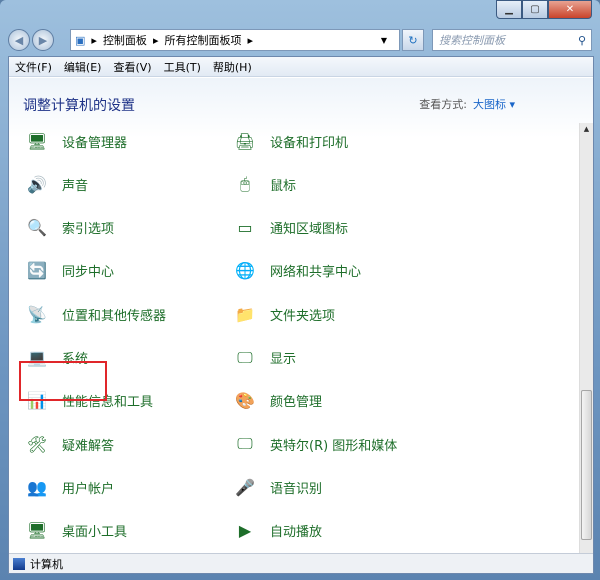 The height and width of the screenshot is (580, 600). I want to click on control-panel-item: 🔄 同步中心, so click(68, 271).